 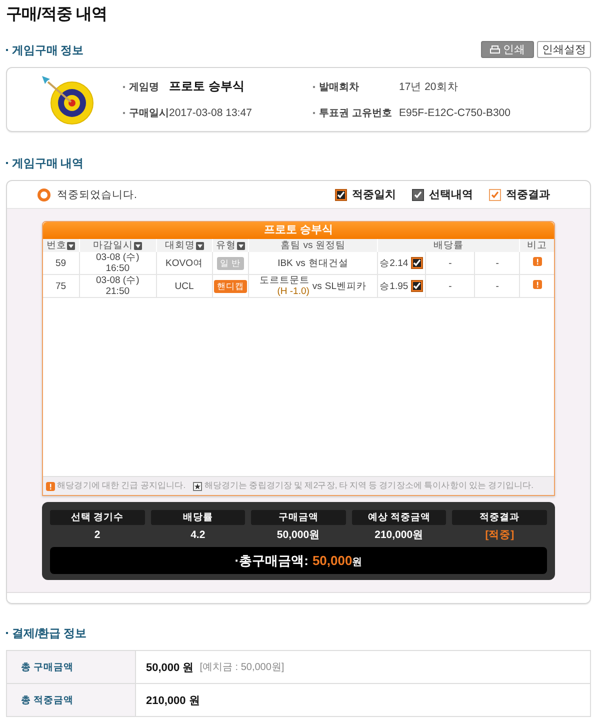 What do you see at coordinates (48, 164) in the screenshot?
I see `section-title: 게임구매 내역` at bounding box center [48, 164].